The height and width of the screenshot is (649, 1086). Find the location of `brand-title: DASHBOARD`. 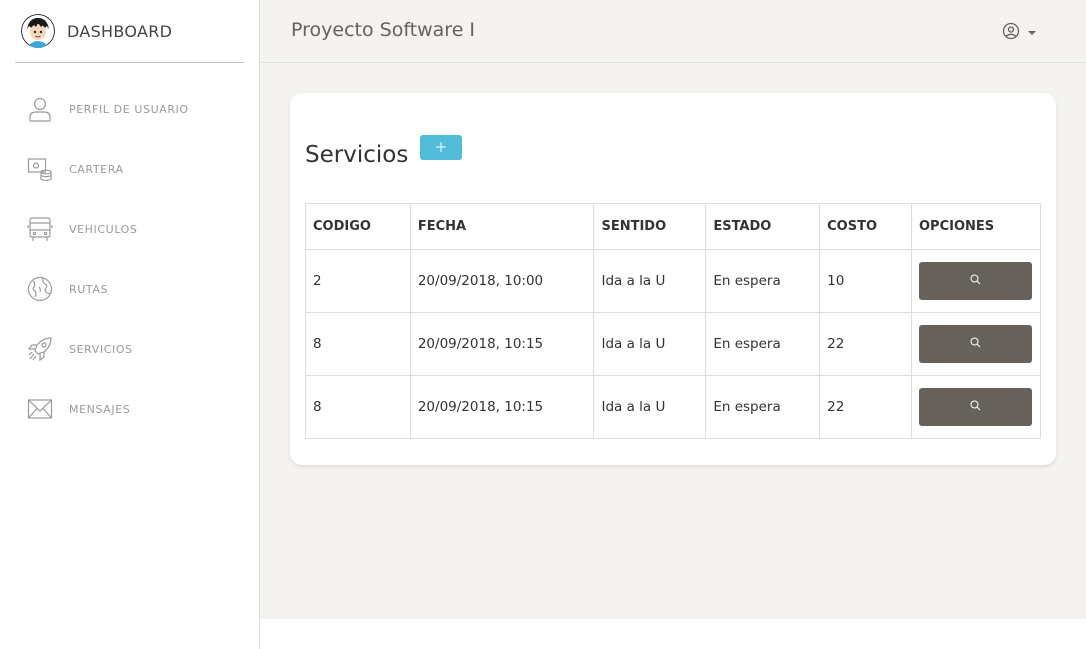

brand-title: DASHBOARD is located at coordinates (120, 31).